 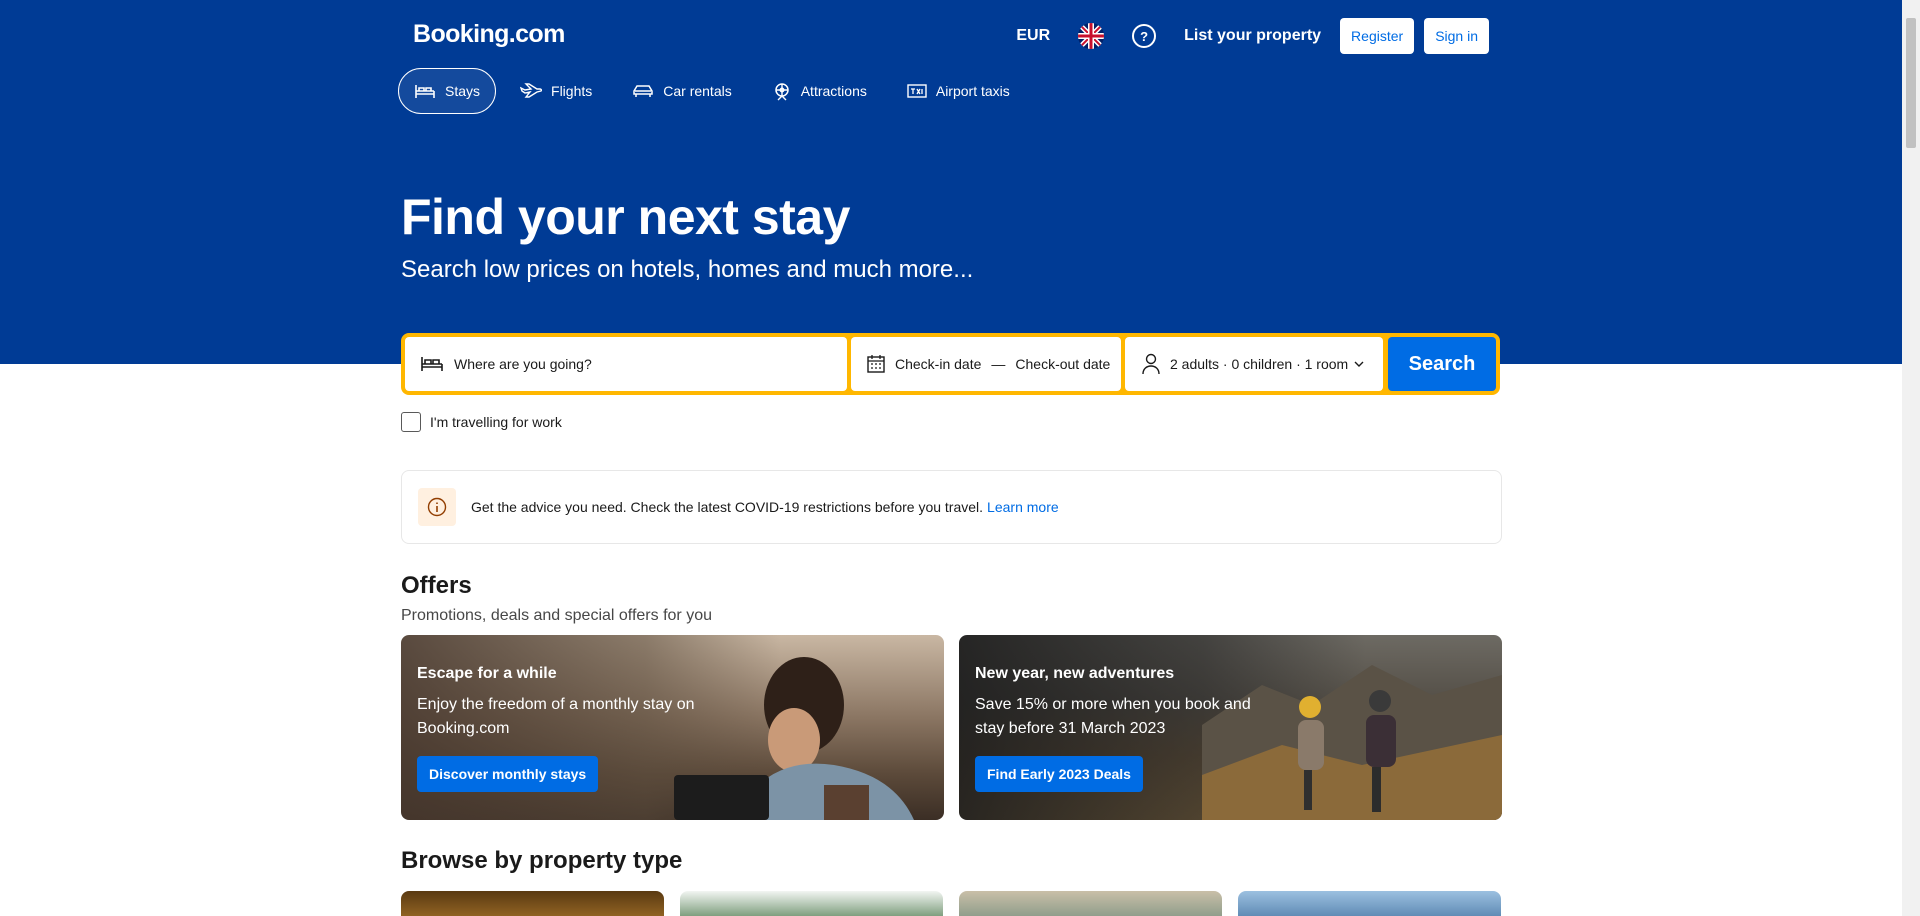 I want to click on hero-title: Find your next stay, so click(x=625, y=217).